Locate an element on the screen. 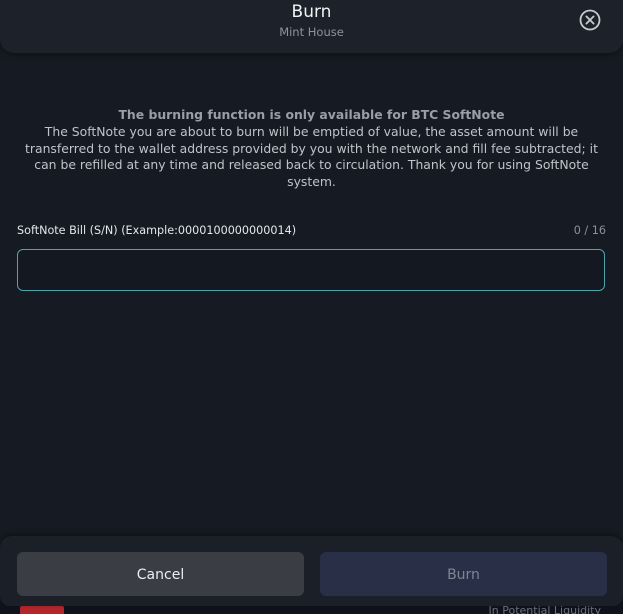 The height and width of the screenshot is (614, 623). modal-header: Burn Mint House is located at coordinates (311, 26).